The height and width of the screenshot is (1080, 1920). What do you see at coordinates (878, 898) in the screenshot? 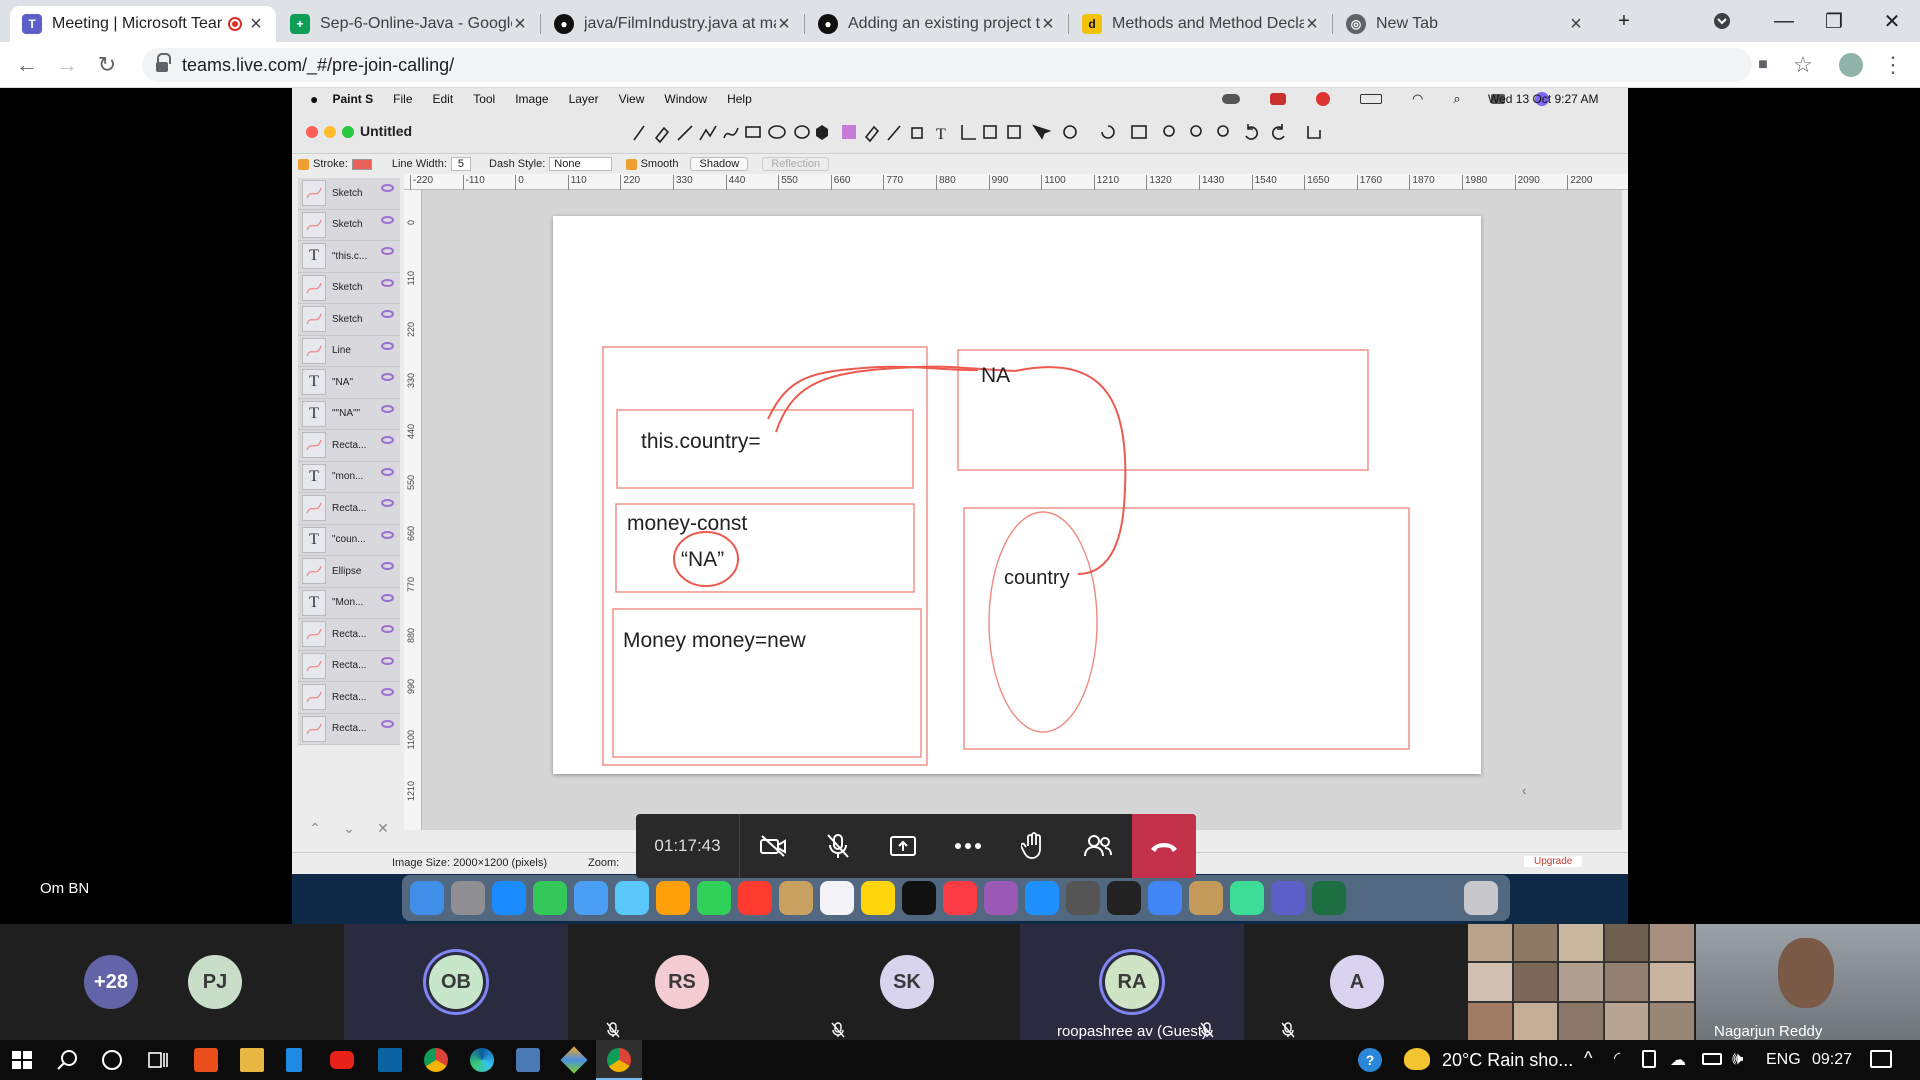
I see `dock-notes-icon` at bounding box center [878, 898].